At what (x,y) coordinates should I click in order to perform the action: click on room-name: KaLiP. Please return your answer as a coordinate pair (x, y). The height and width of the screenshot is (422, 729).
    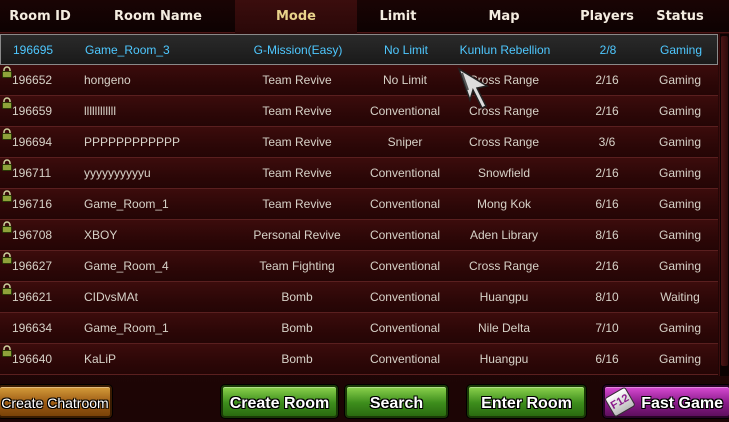
    Looking at the image, I should click on (100, 359).